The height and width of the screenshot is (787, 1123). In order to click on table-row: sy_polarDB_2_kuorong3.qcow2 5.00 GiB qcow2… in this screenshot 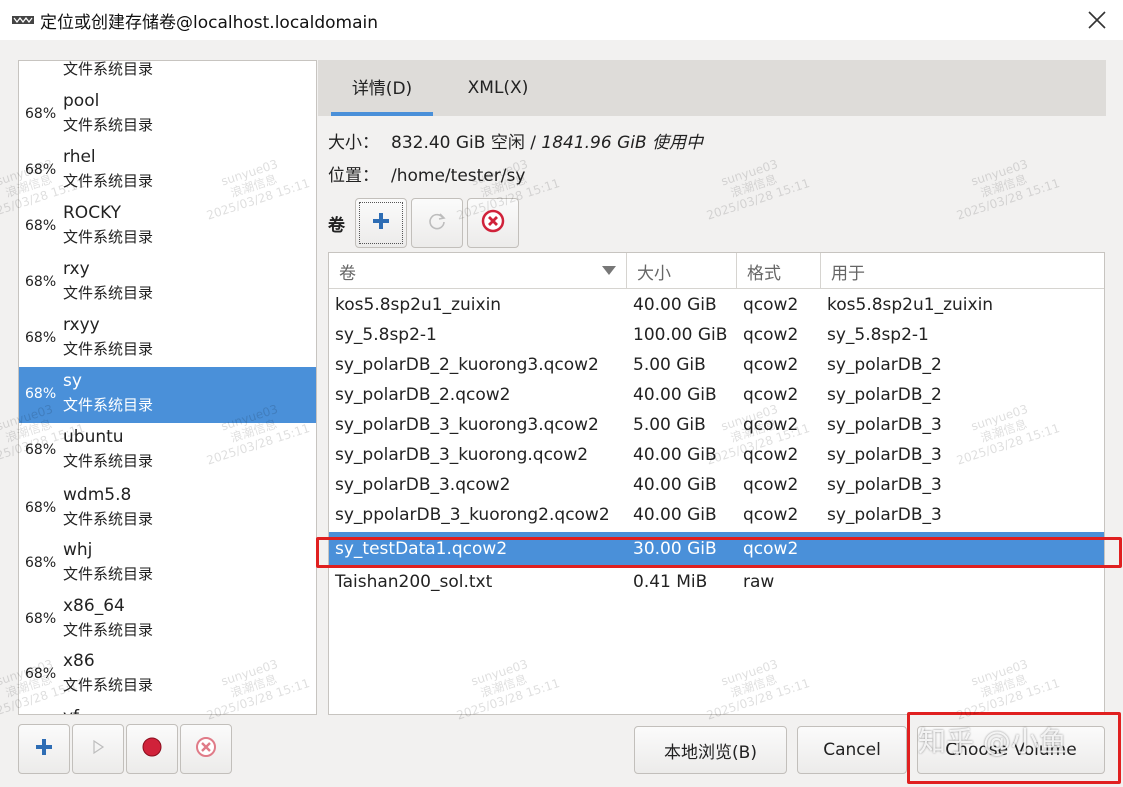, I will do `click(716, 365)`.